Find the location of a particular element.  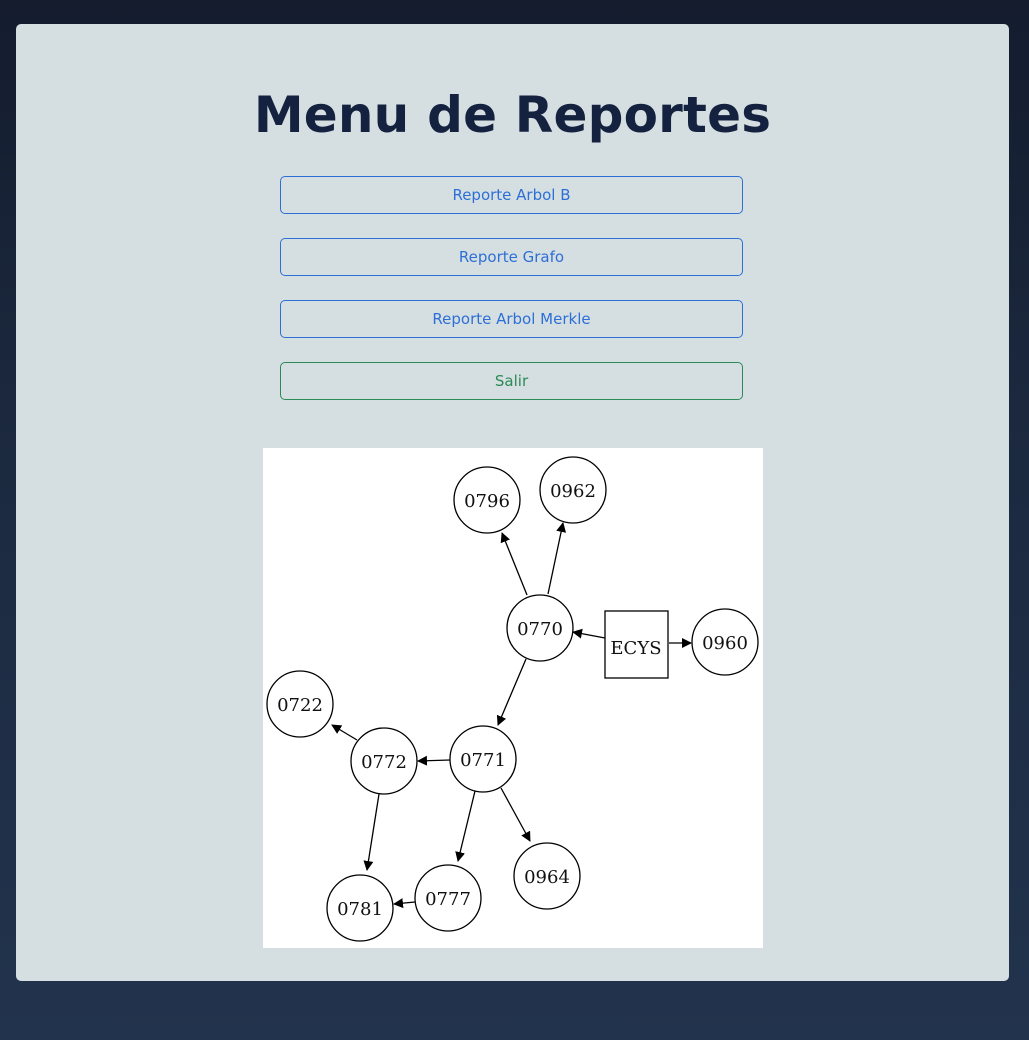

node-0962: 0962 is located at coordinates (573, 490).